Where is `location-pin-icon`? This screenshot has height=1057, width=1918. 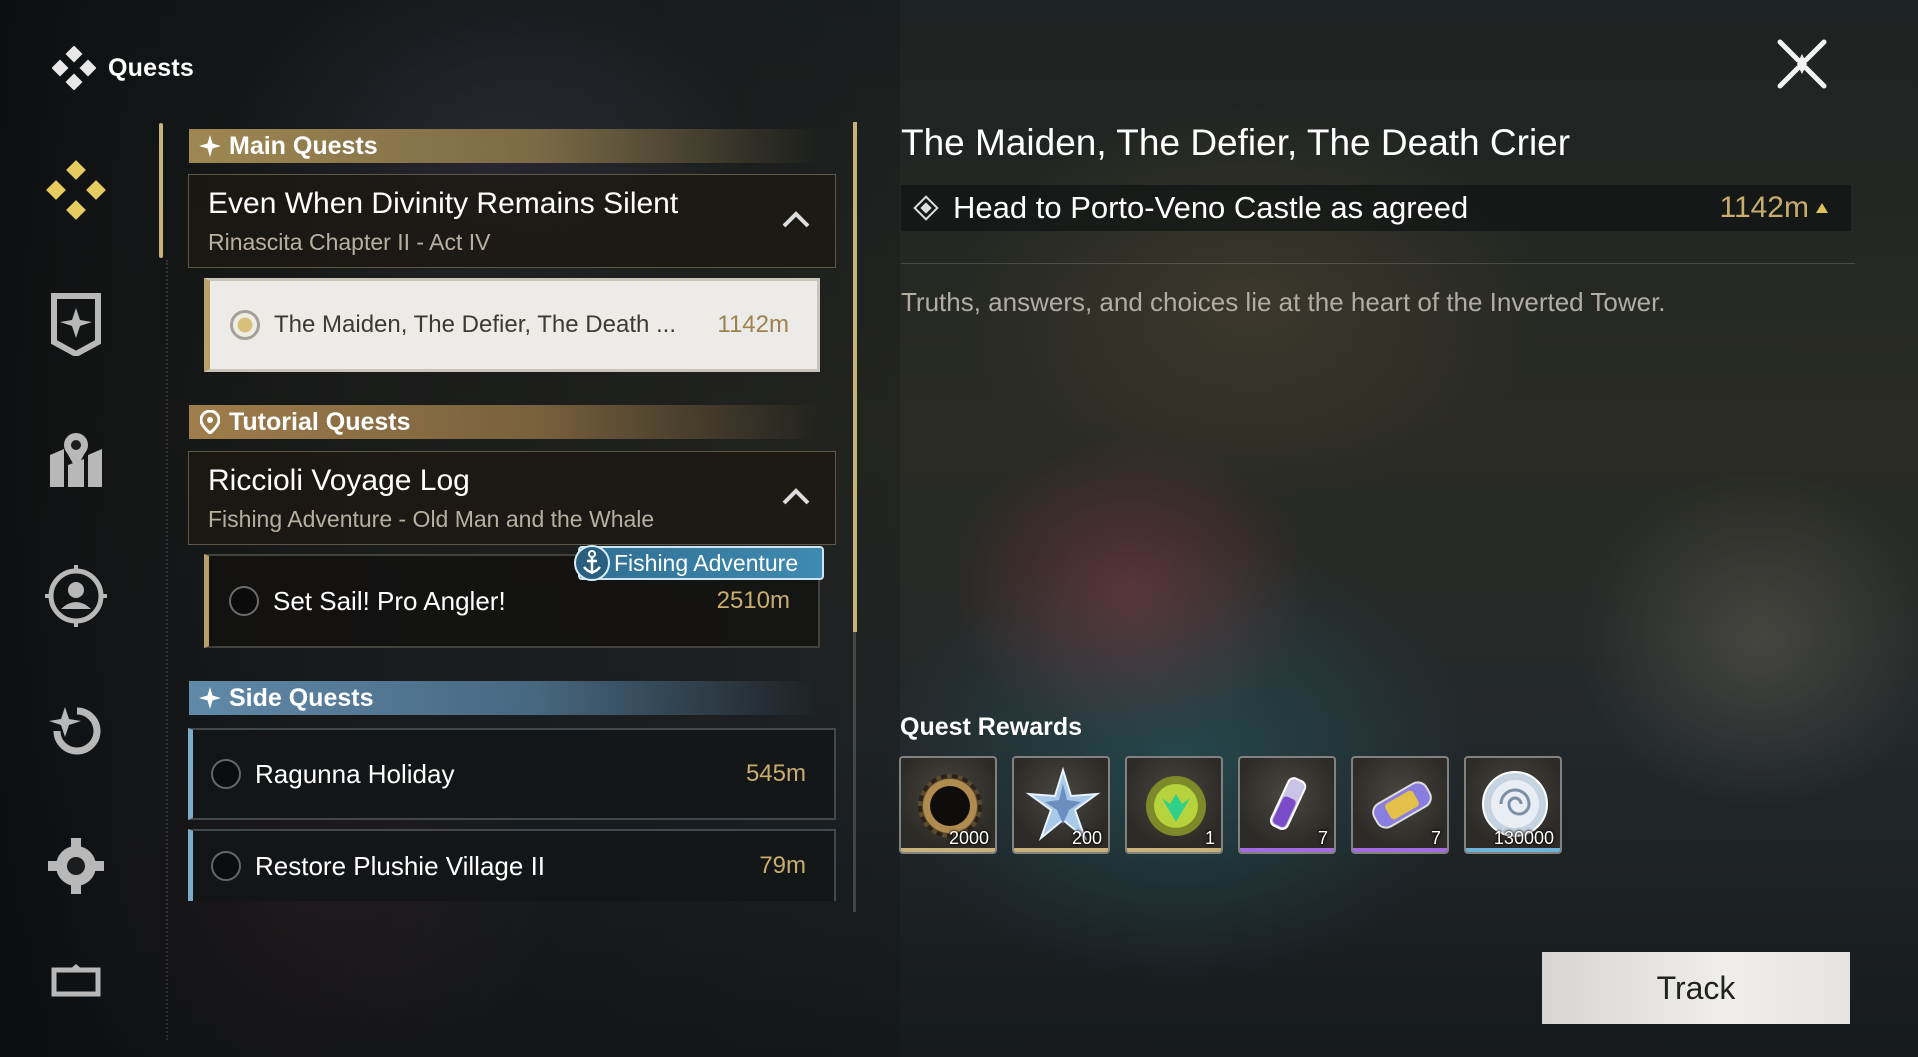 location-pin-icon is located at coordinates (210, 422).